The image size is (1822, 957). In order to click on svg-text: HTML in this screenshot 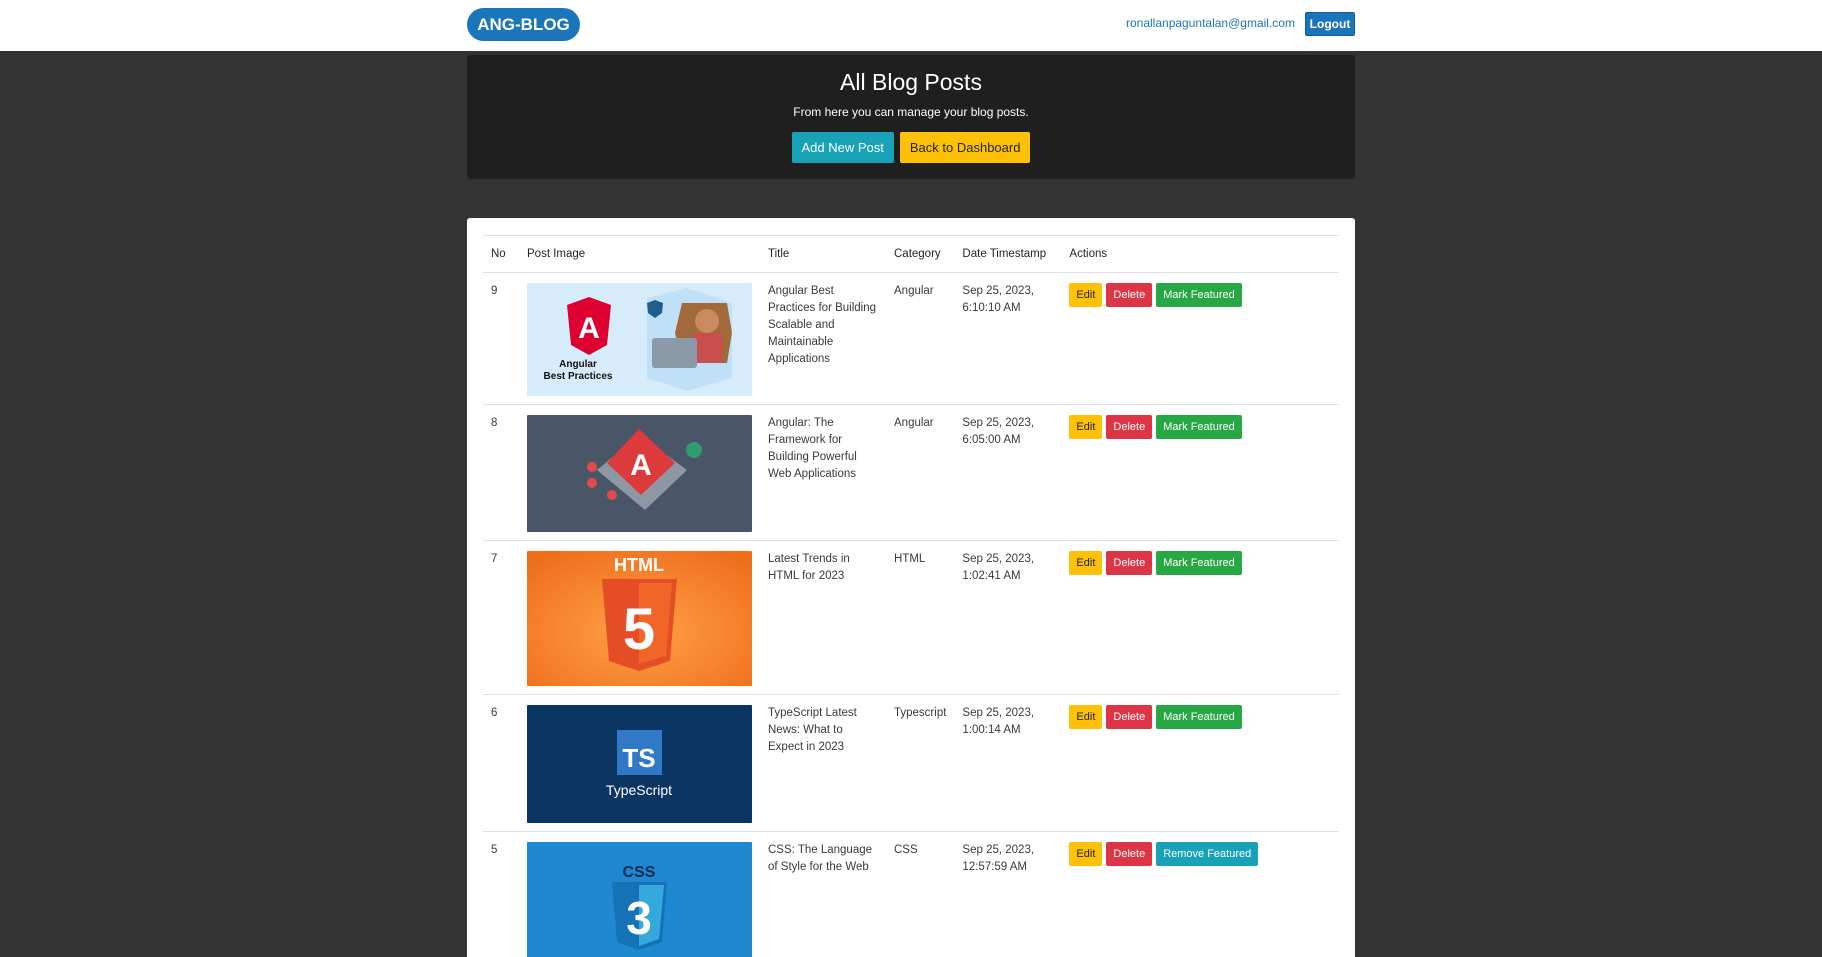, I will do `click(639, 565)`.